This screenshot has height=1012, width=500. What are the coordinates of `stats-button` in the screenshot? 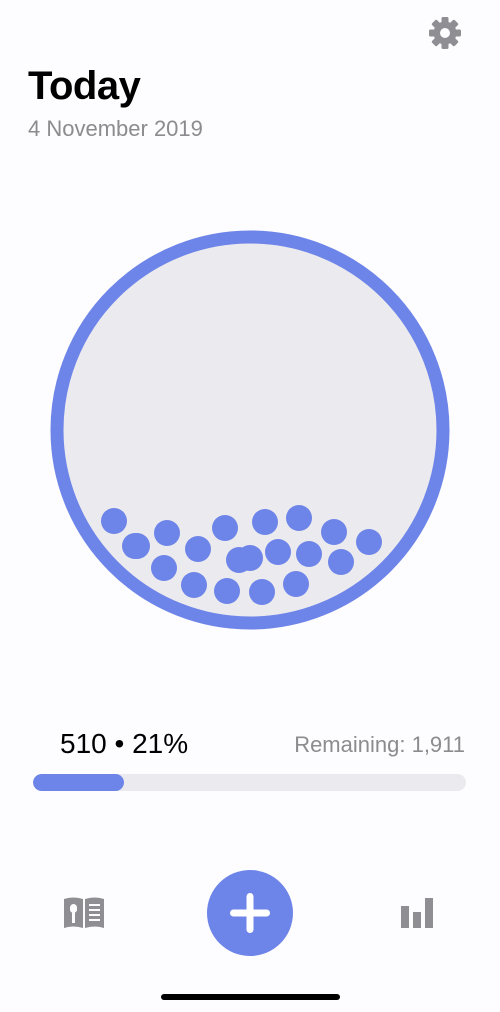 It's located at (418, 912).